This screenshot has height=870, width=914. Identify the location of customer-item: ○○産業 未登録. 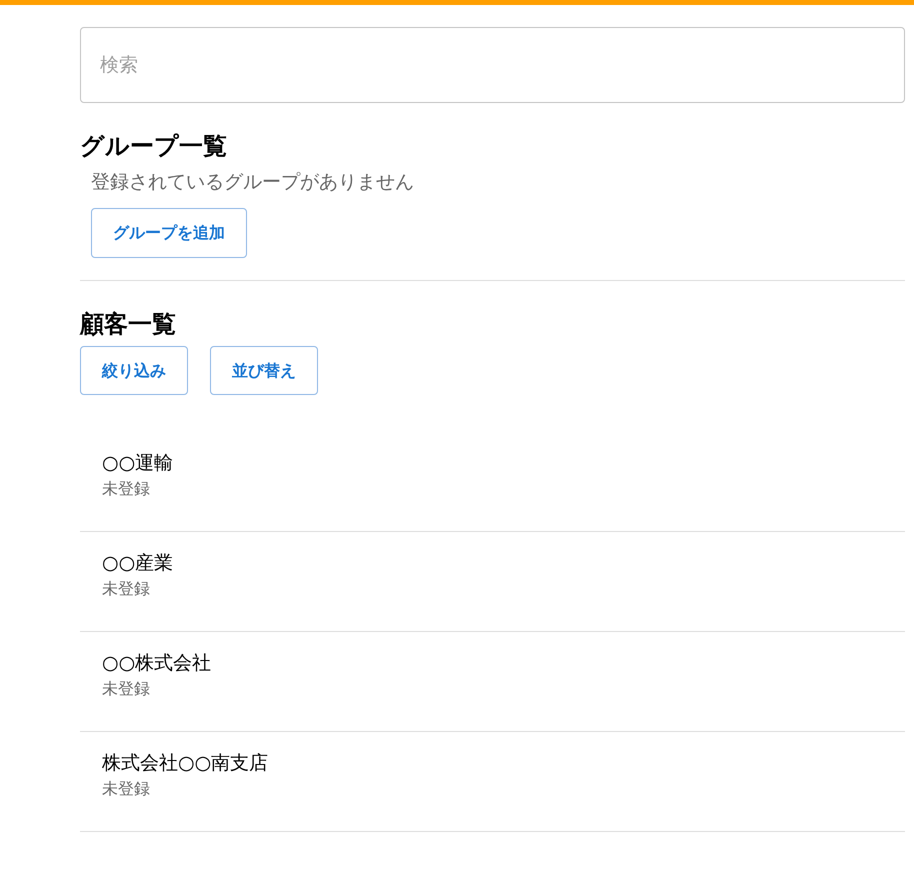
(492, 582).